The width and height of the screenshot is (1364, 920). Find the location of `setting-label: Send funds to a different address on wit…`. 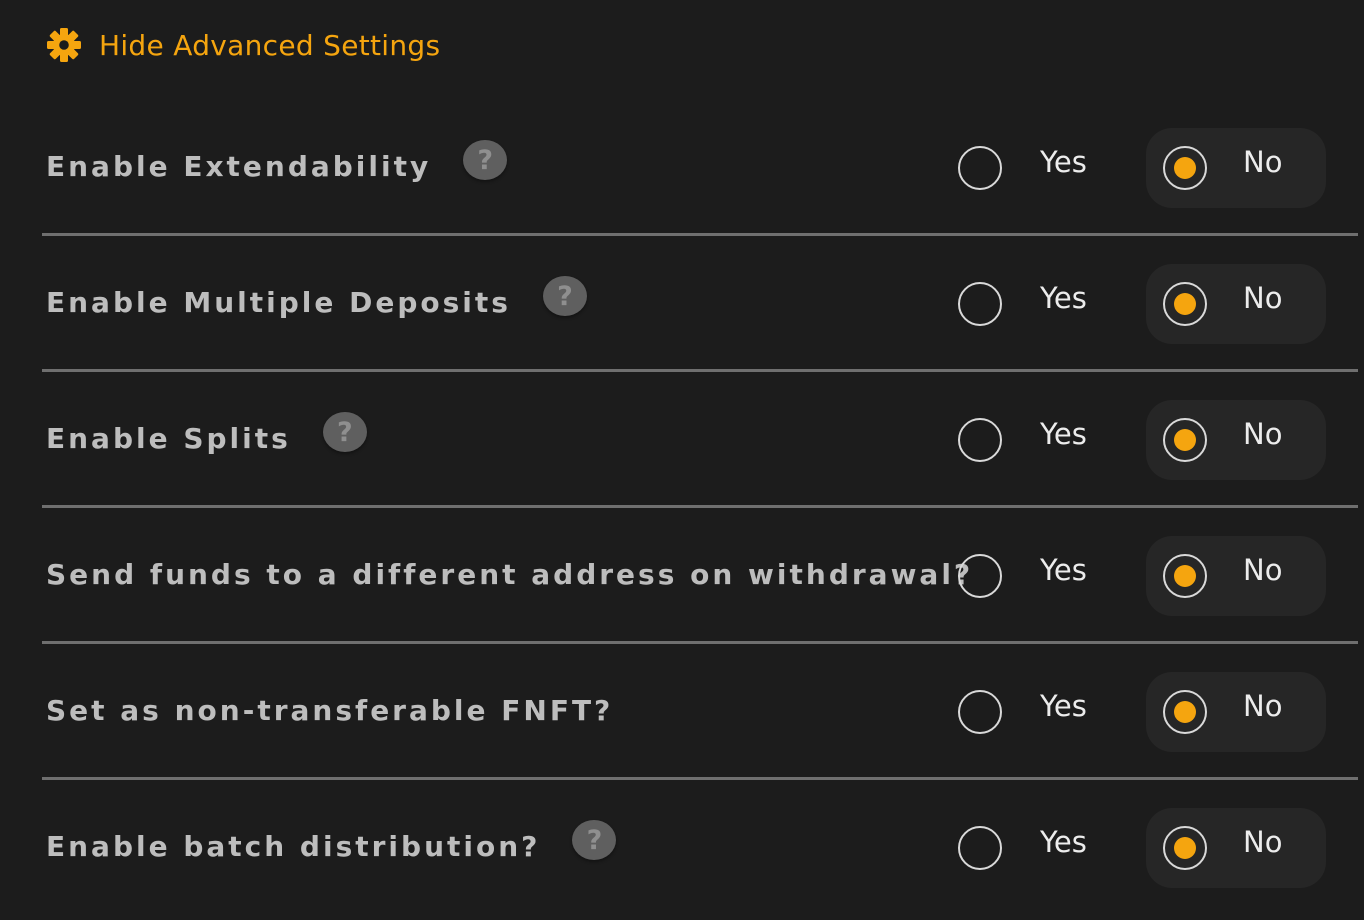

setting-label: Send funds to a different address on wit… is located at coordinates (510, 574).